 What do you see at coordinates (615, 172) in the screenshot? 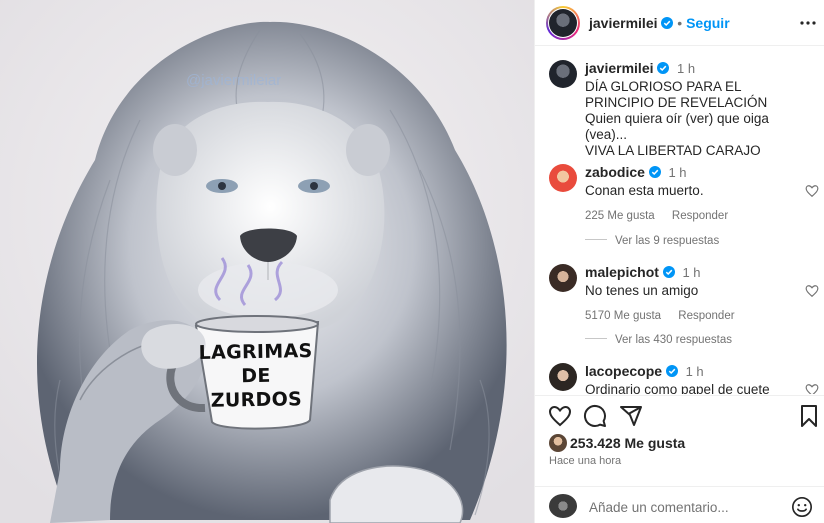
I see `comment-username: zabodice` at bounding box center [615, 172].